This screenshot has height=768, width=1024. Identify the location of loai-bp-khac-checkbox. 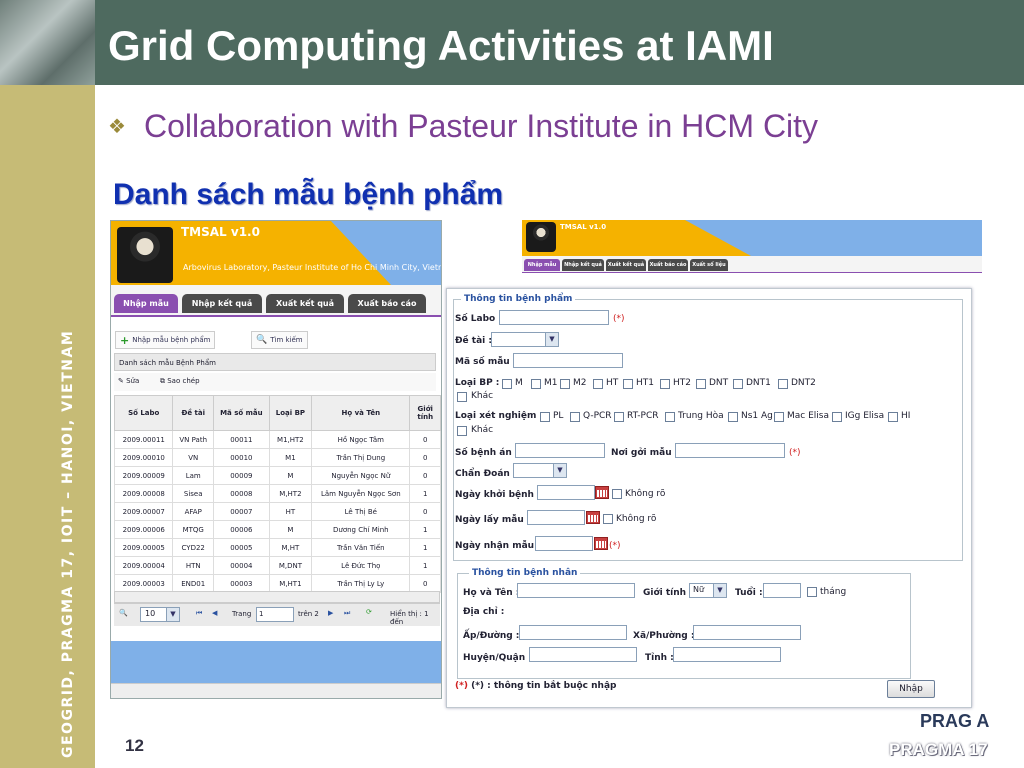
(462, 397).